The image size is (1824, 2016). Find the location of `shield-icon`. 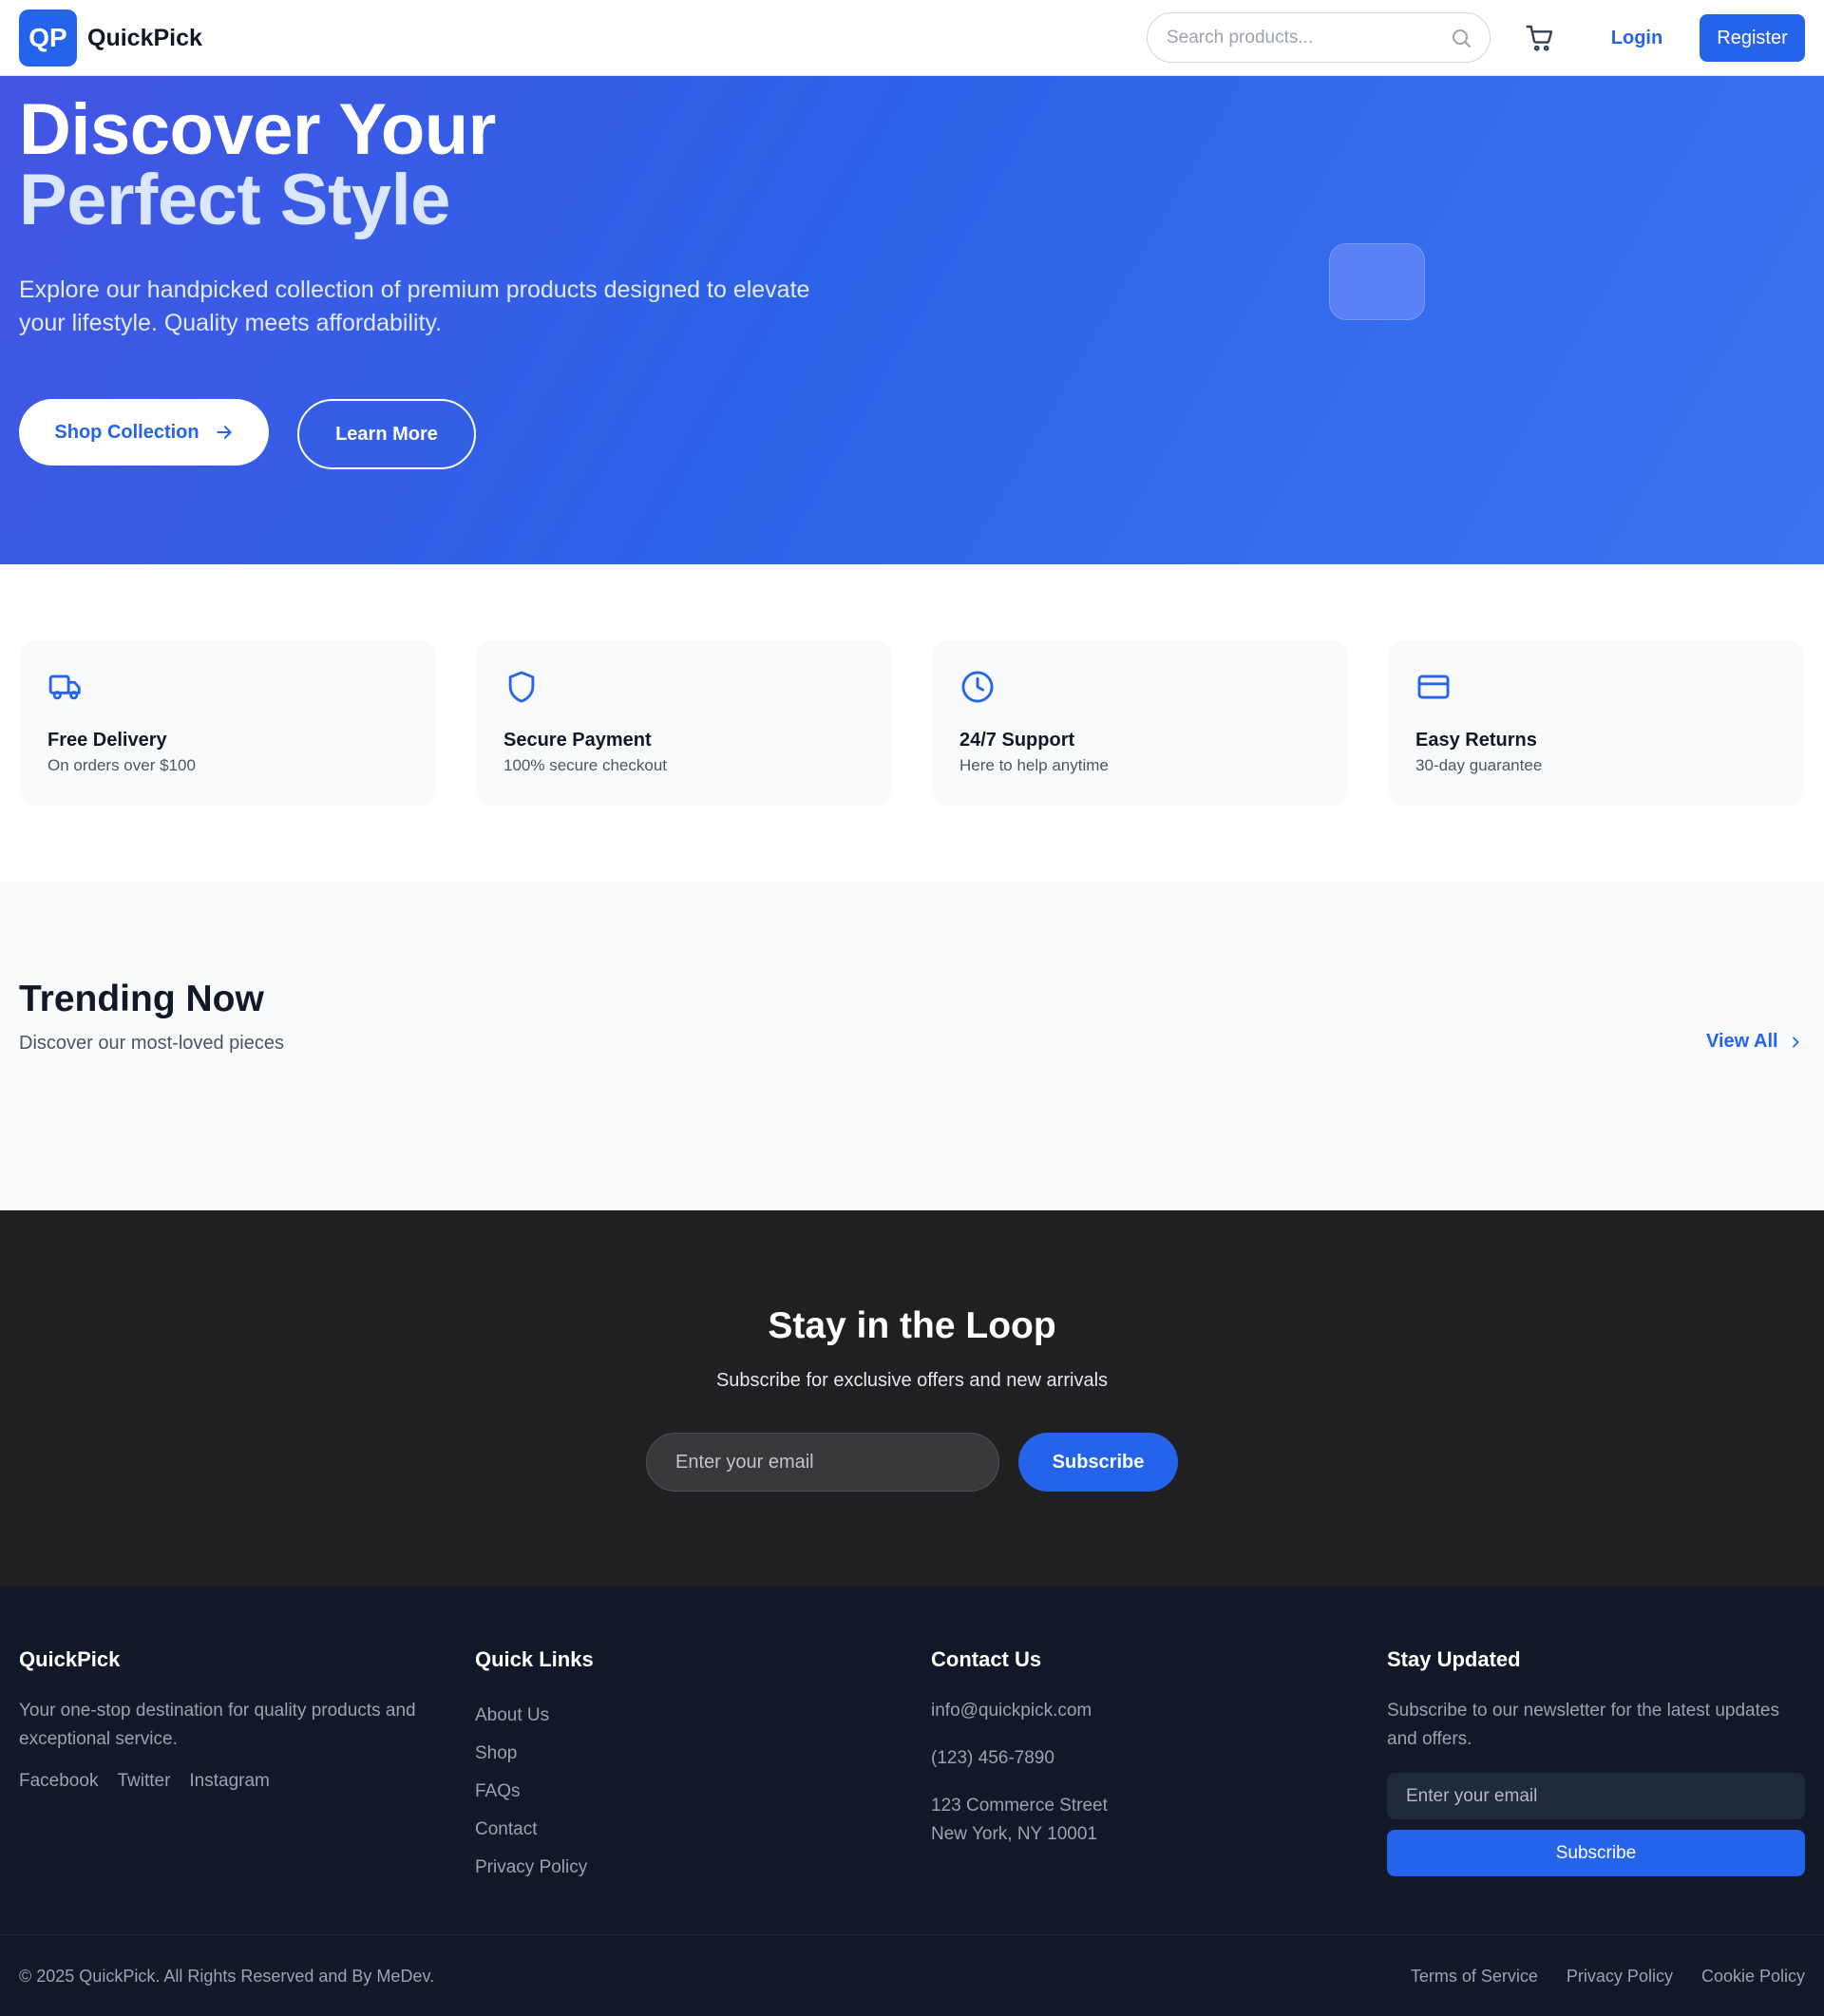

shield-icon is located at coordinates (521, 687).